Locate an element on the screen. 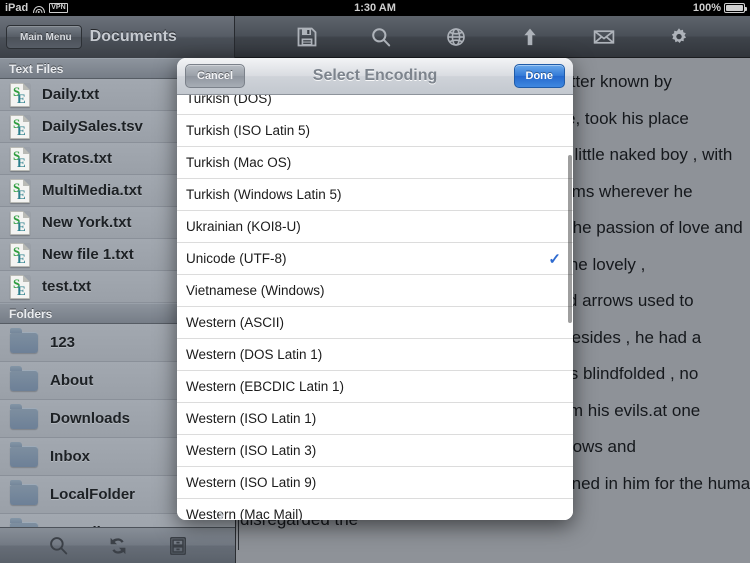 Image resolution: width=750 pixels, height=563 pixels. encoding-list-item: Western (ISO Latin 1)✓ is located at coordinates (375, 419).